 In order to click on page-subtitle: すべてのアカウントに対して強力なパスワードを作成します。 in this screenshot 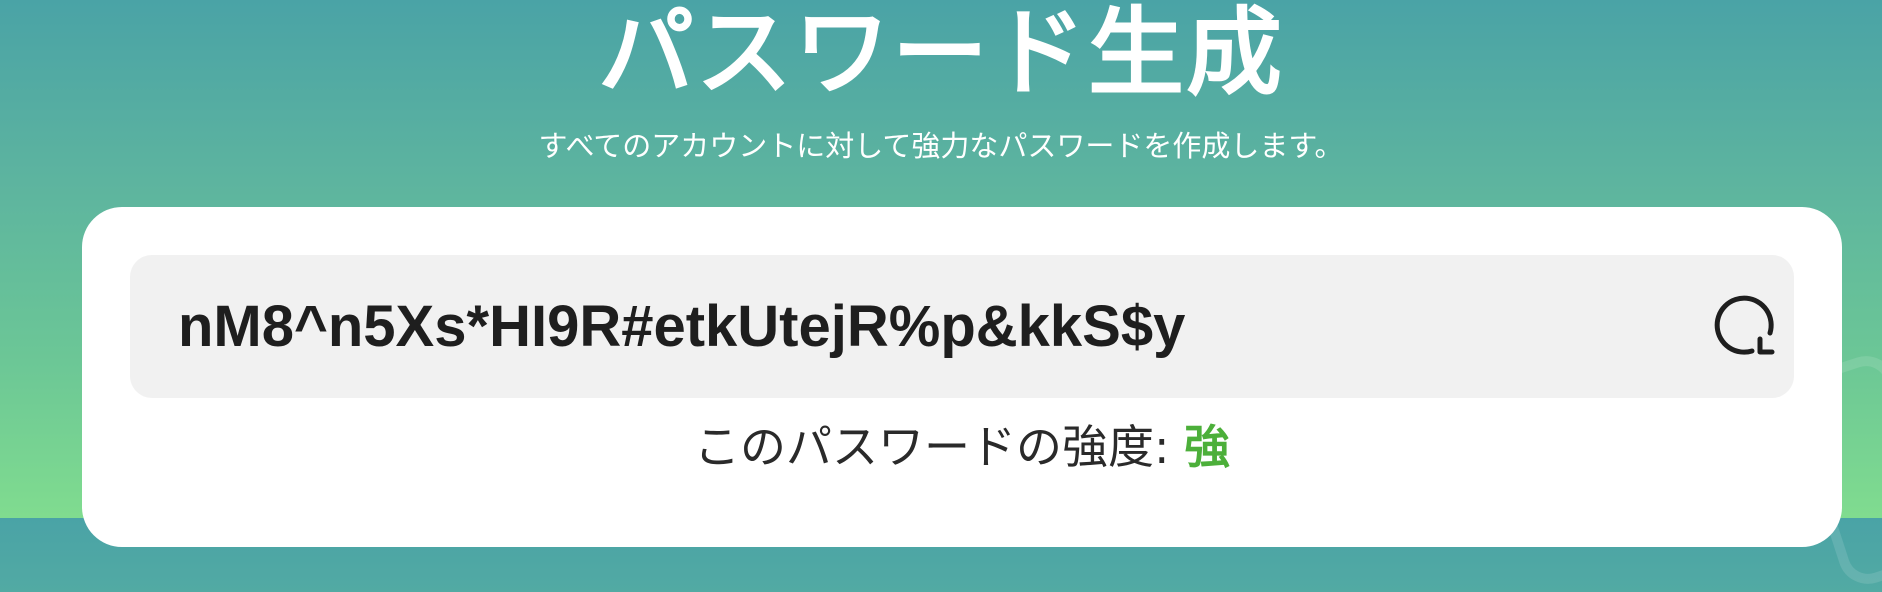, I will do `click(941, 146)`.